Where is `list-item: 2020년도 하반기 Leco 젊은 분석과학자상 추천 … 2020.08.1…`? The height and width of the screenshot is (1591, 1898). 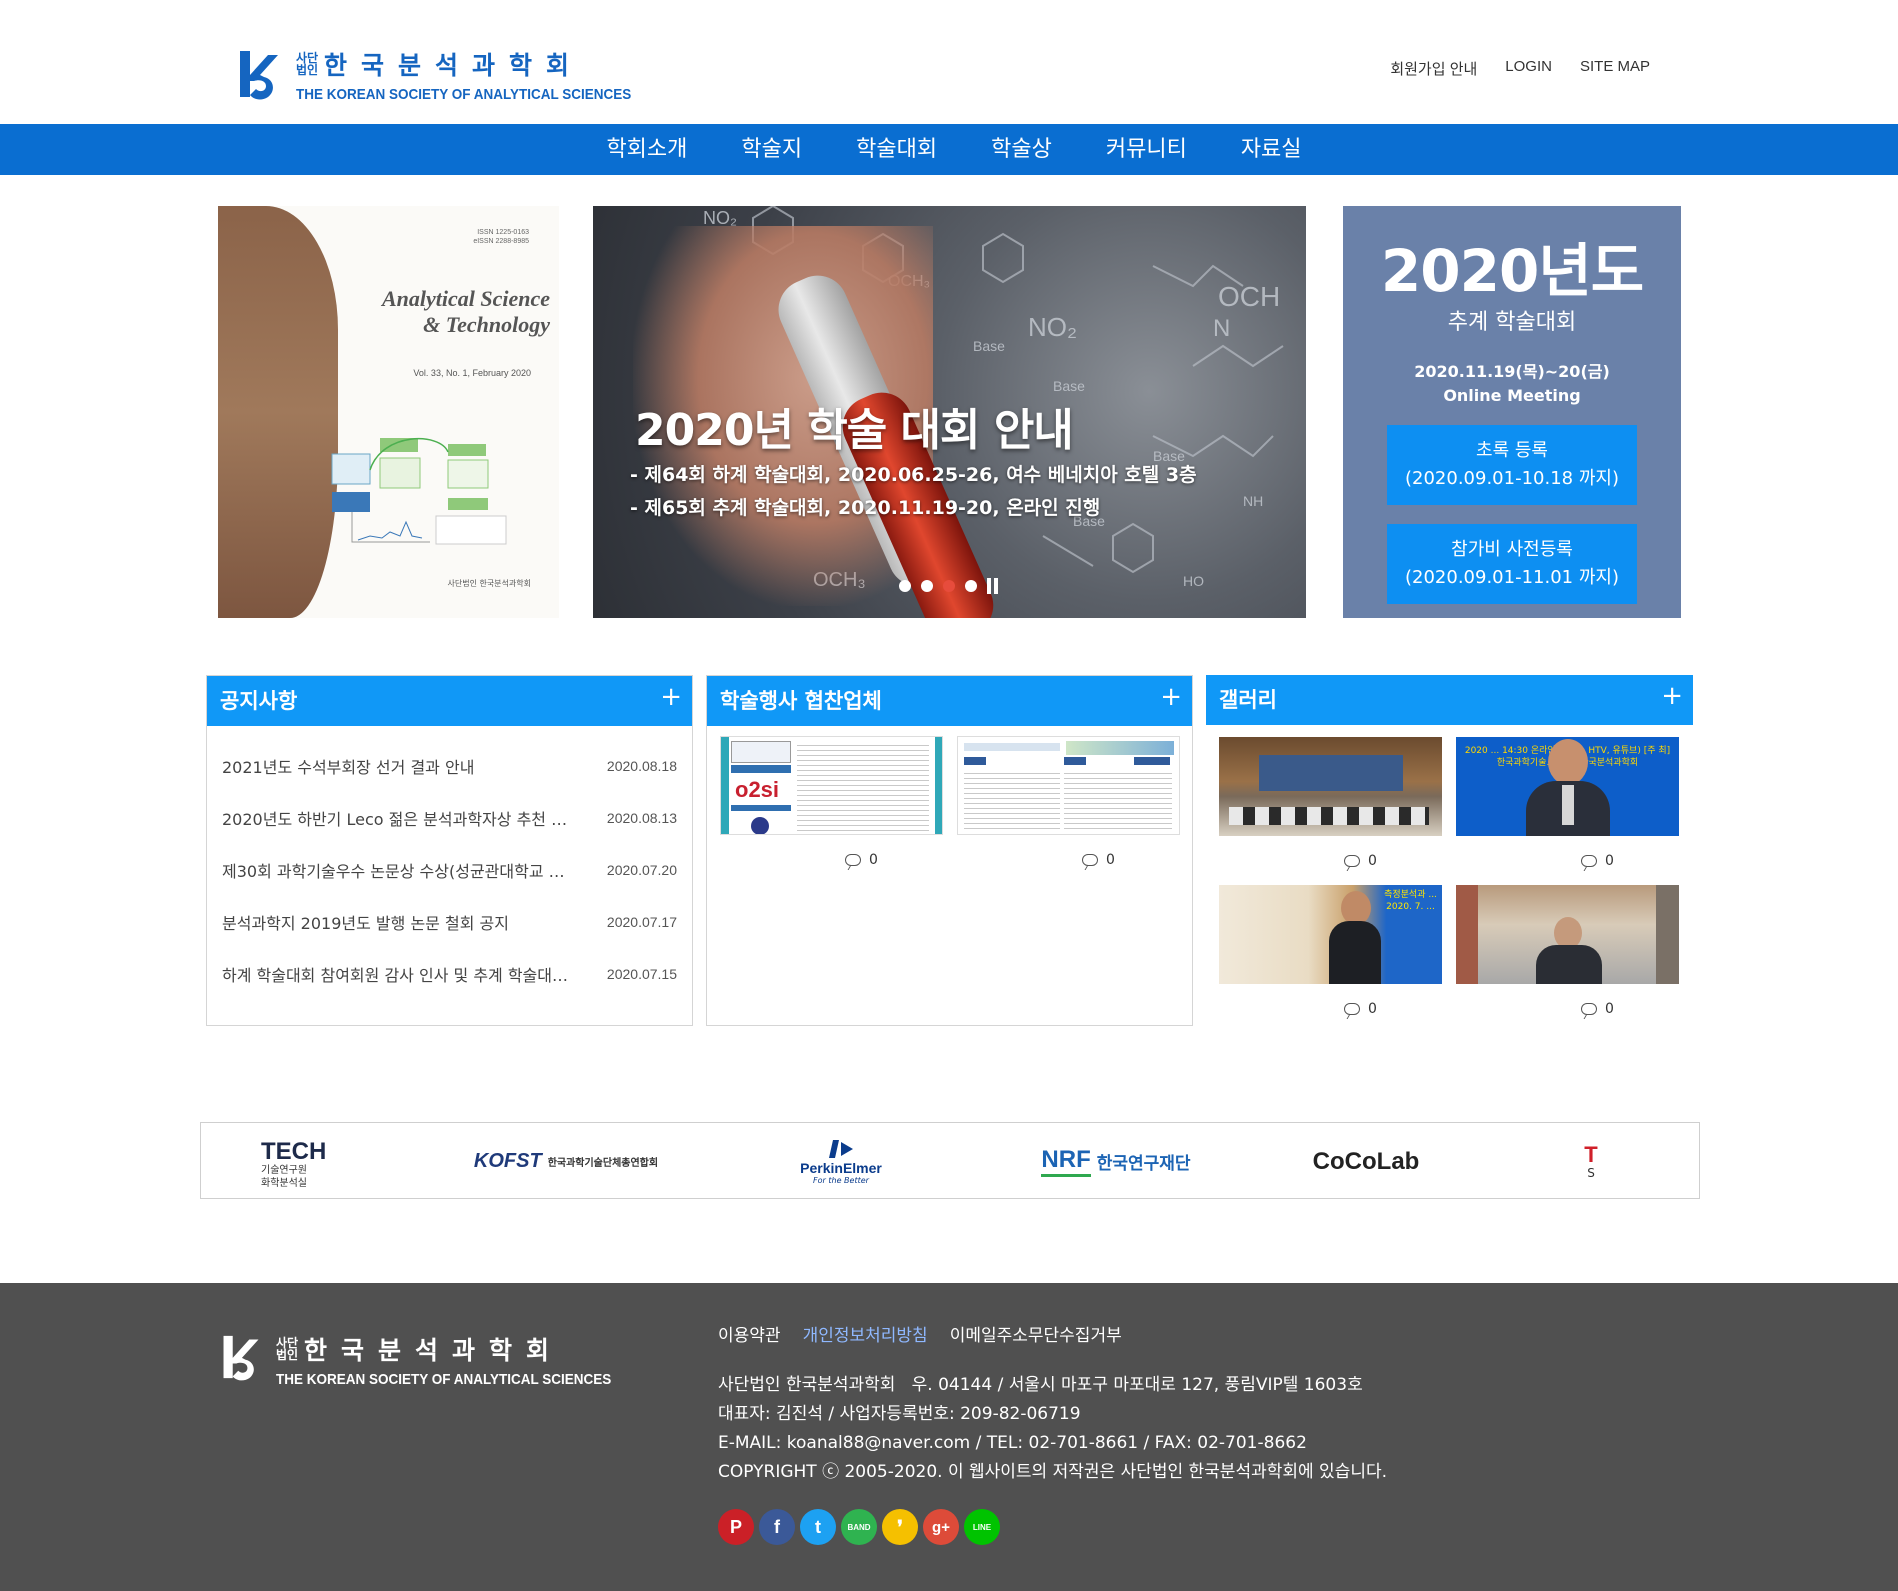 list-item: 2020년도 하반기 Leco 젊은 분석과학자상 추천 … 2020.08.1… is located at coordinates (449, 818).